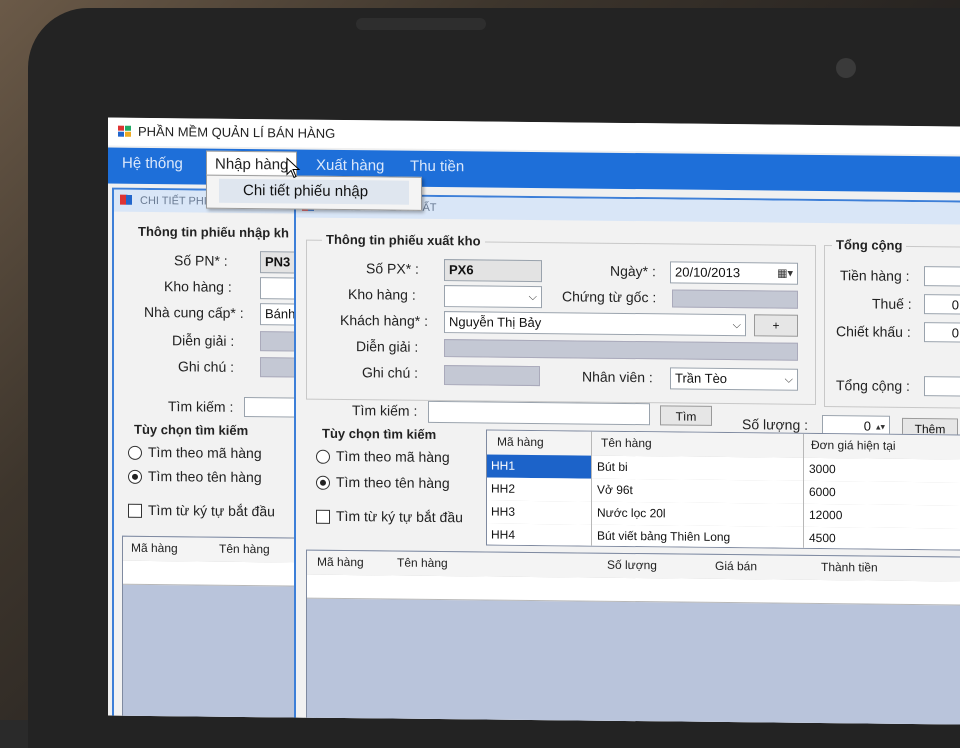 Image resolution: width=960 pixels, height=748 pixels. What do you see at coordinates (632, 565) in the screenshot?
I see `col-so-luong: Số lượng` at bounding box center [632, 565].